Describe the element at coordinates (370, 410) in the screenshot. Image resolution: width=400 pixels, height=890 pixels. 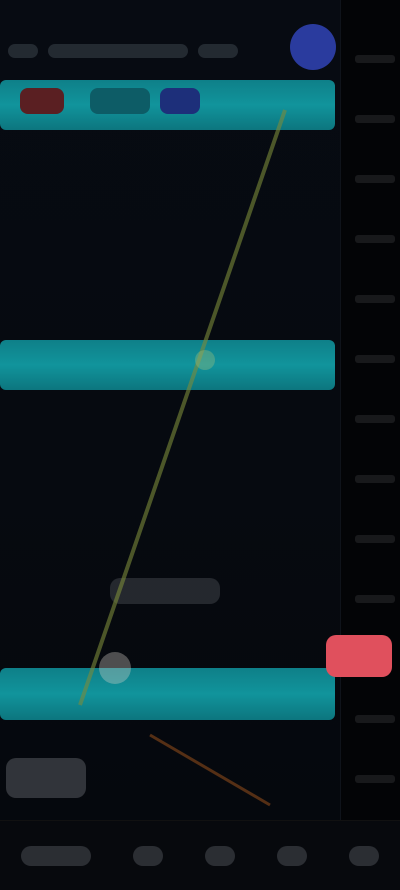
I see `price-axis` at that location.